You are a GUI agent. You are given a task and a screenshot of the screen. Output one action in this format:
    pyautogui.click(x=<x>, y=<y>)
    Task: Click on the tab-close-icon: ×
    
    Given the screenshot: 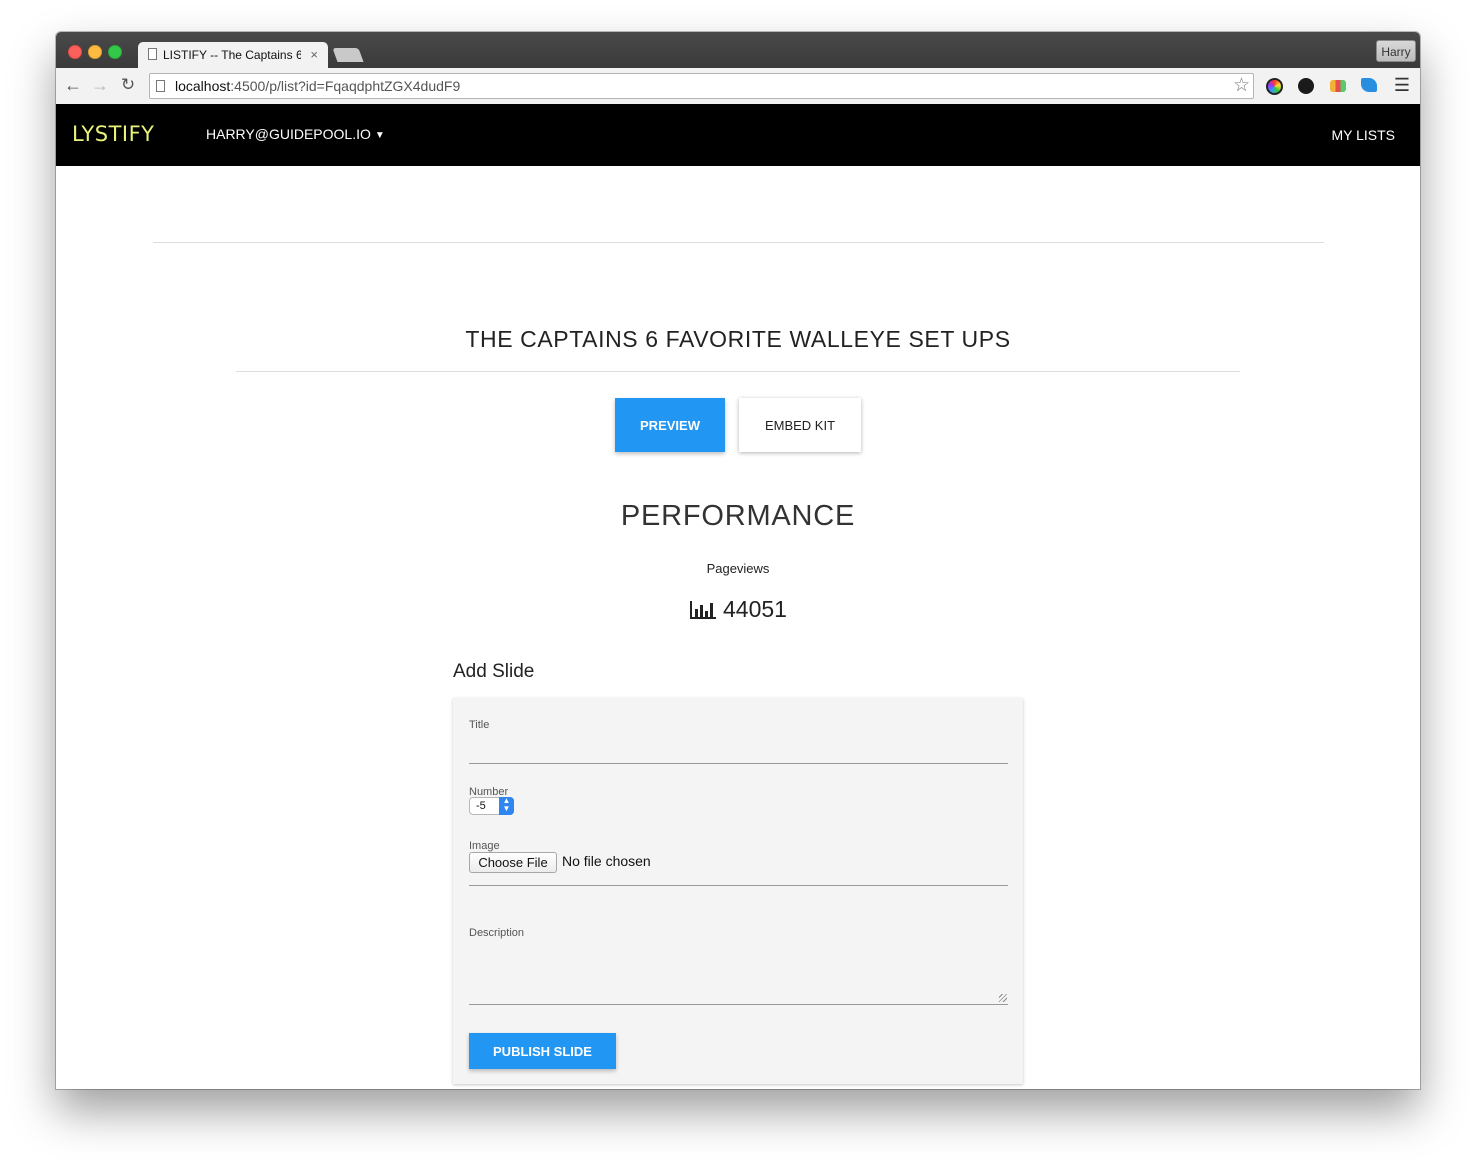 What is the action you would take?
    pyautogui.click(x=314, y=55)
    